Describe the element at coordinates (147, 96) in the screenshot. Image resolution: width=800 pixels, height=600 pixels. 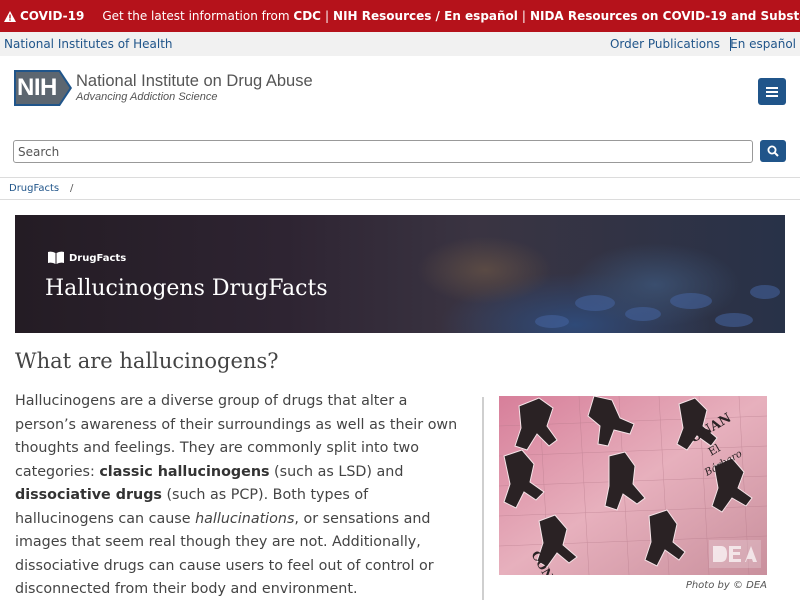
I see `logo-subtitle: Advancing Addiction Science` at that location.